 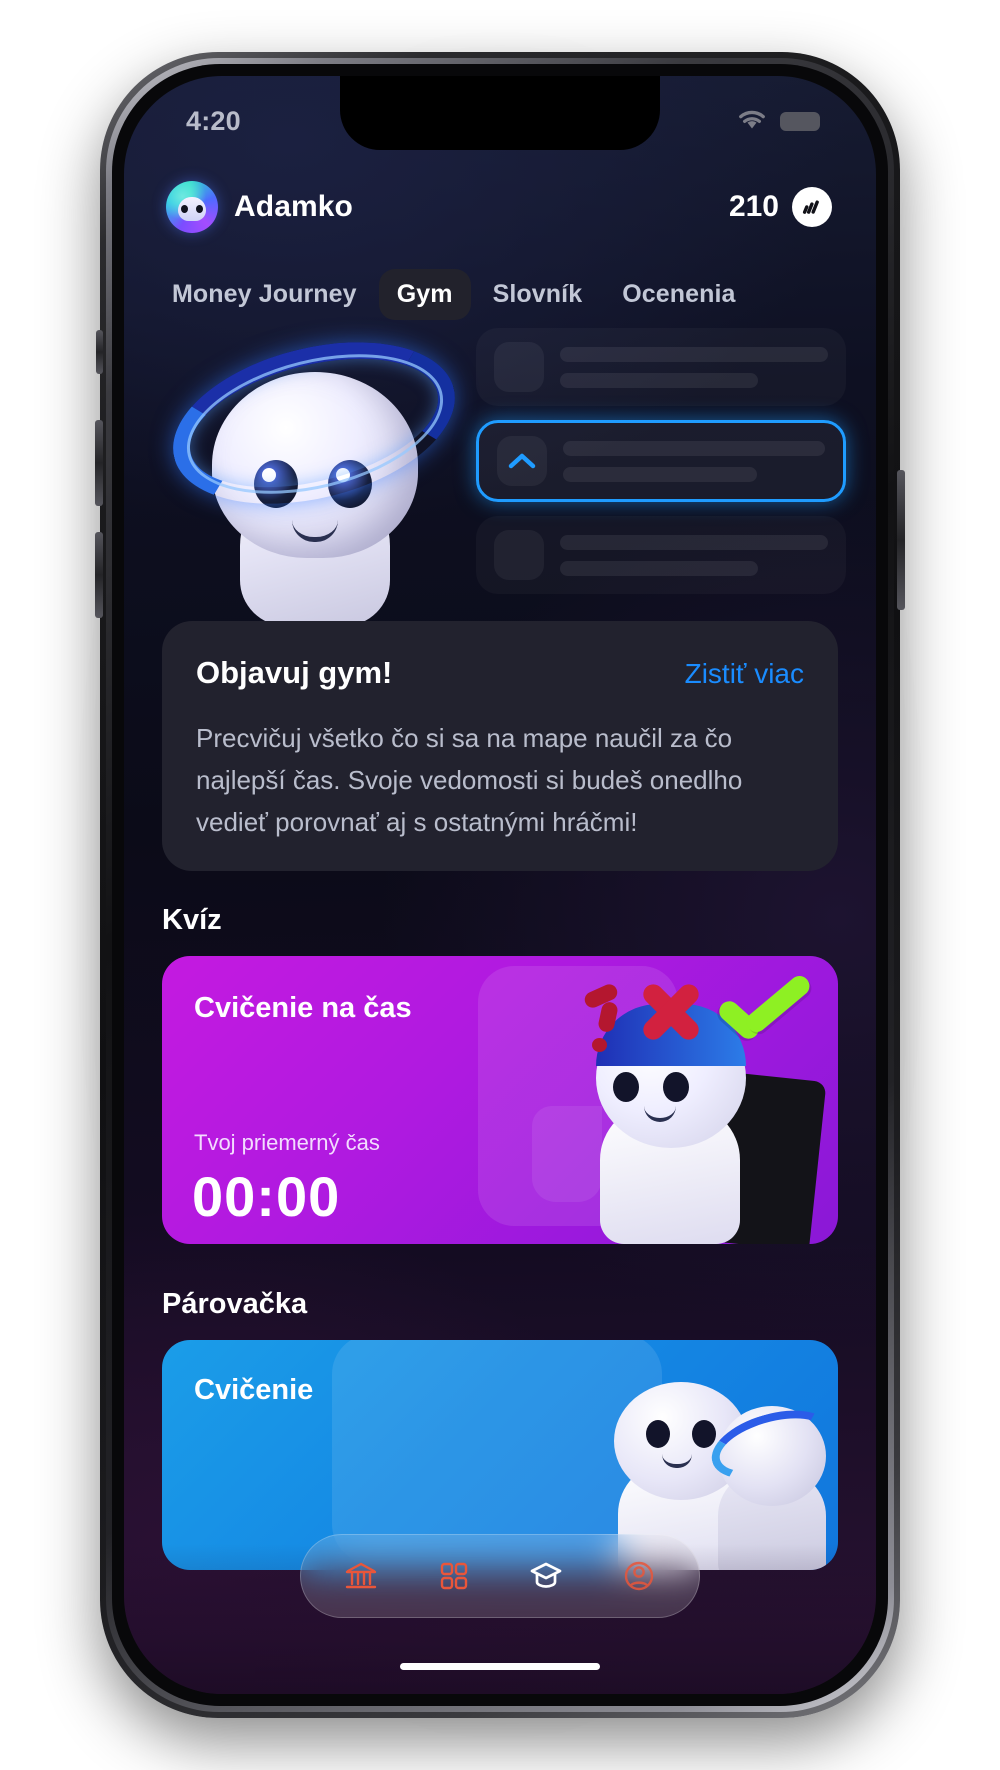 What do you see at coordinates (603, 1016) in the screenshot?
I see `question-mark-icon` at bounding box center [603, 1016].